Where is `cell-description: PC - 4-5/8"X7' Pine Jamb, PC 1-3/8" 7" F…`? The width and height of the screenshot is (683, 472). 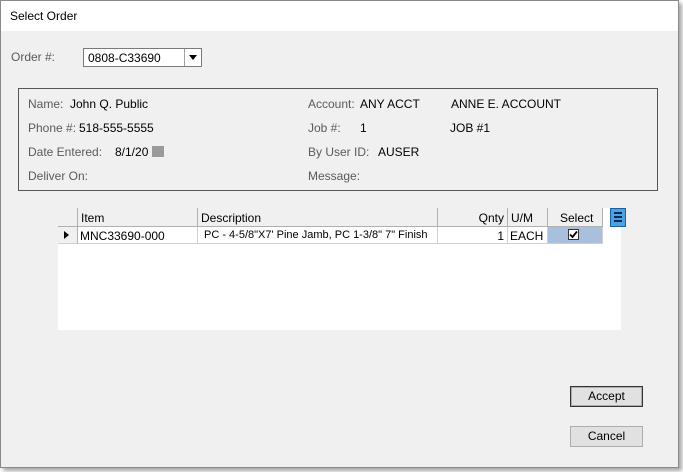
cell-description: PC - 4-5/8"X7' Pine Jamb, PC 1-3/8" 7" F… is located at coordinates (318, 235).